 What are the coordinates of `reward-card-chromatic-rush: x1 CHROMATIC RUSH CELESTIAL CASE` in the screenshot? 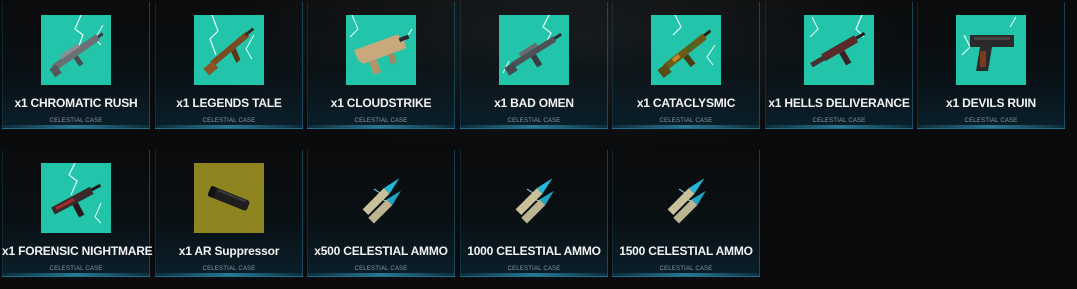 It's located at (76, 65).